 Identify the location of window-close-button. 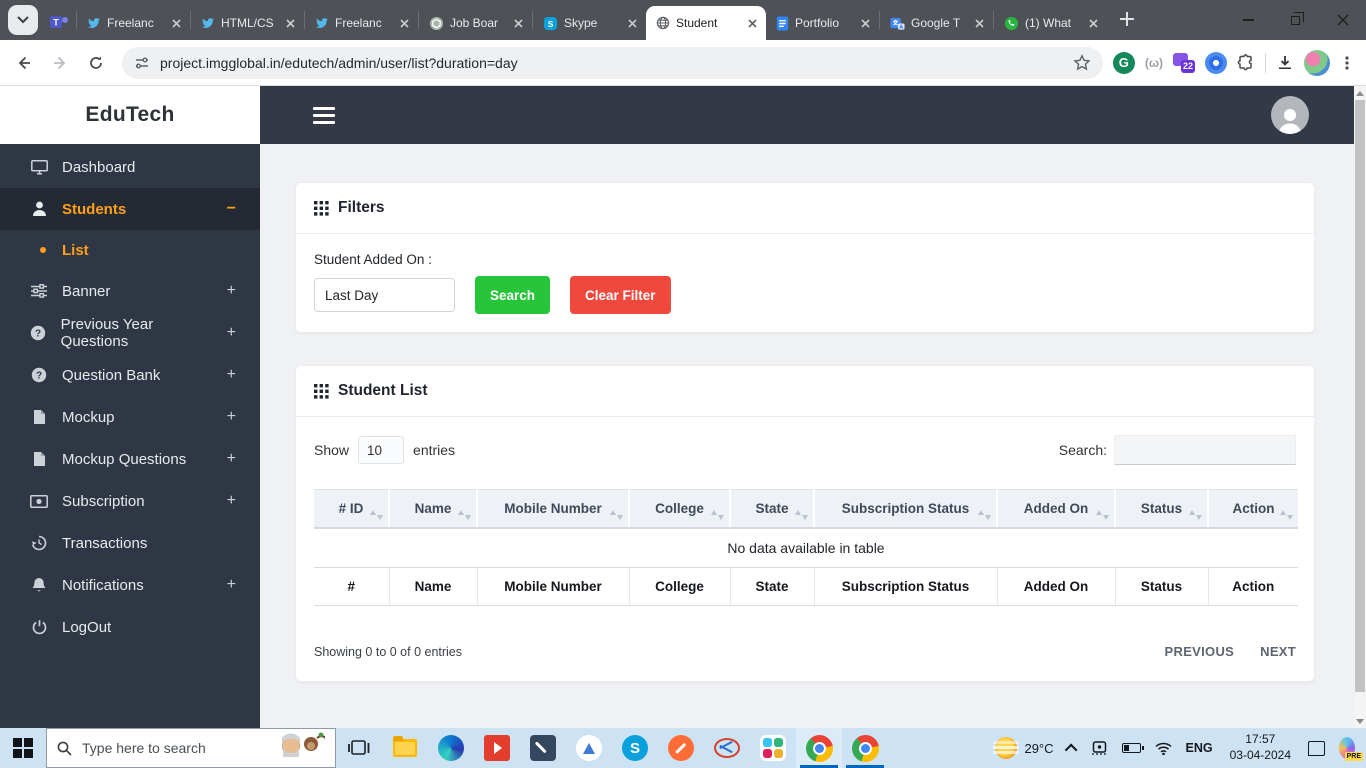
(1342, 20).